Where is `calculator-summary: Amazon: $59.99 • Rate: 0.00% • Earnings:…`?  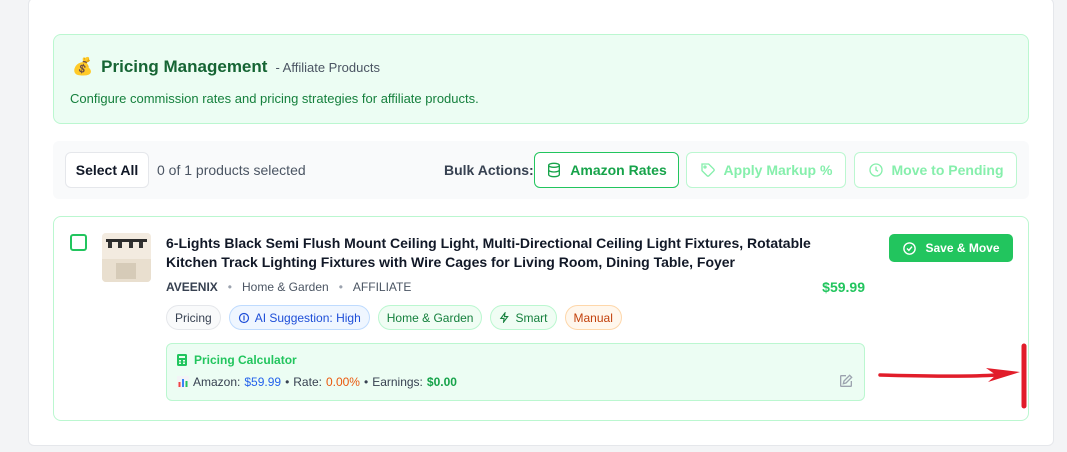
calculator-summary: Amazon: $59.99 • Rate: 0.00% • Earnings:… is located at coordinates (317, 382).